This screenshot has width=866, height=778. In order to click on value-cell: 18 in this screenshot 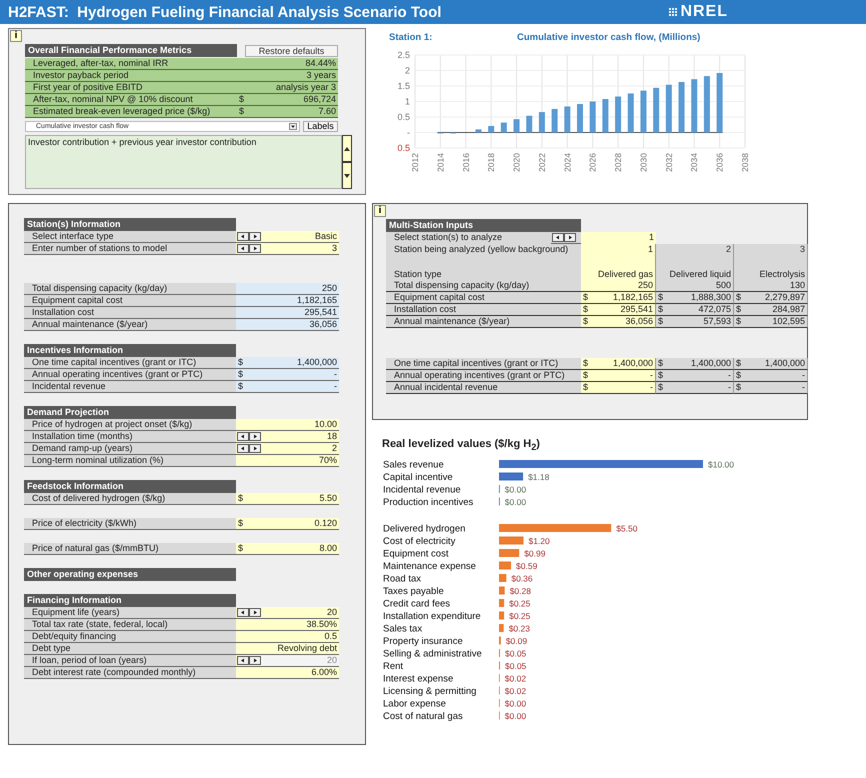, I will do `click(300, 437)`.